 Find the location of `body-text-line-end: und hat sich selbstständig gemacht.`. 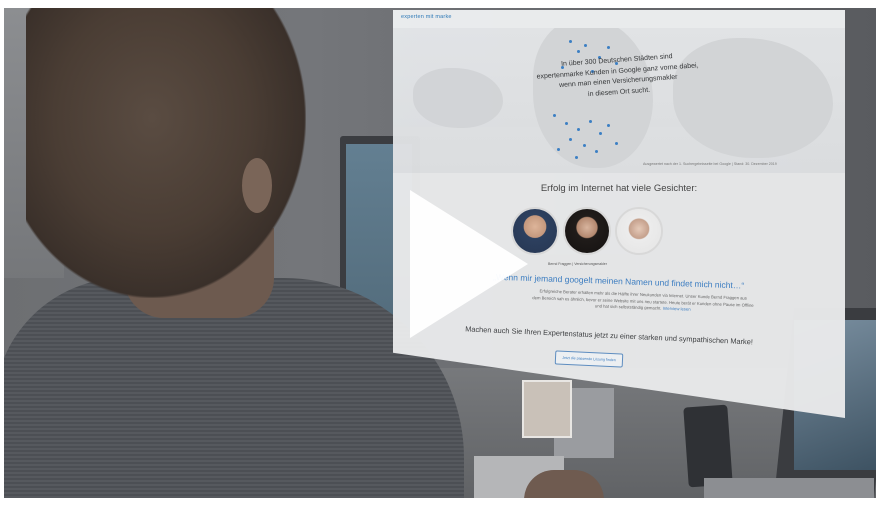

body-text-line-end: und hat sich selbstständig gemacht. is located at coordinates (628, 307).